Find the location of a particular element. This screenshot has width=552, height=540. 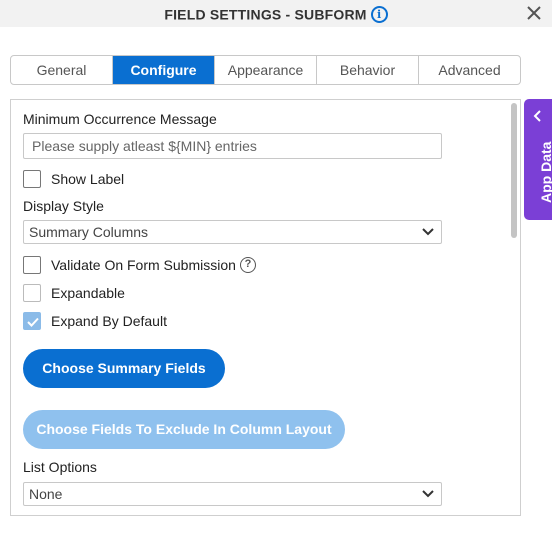

panel-scrollbar is located at coordinates (514, 170).